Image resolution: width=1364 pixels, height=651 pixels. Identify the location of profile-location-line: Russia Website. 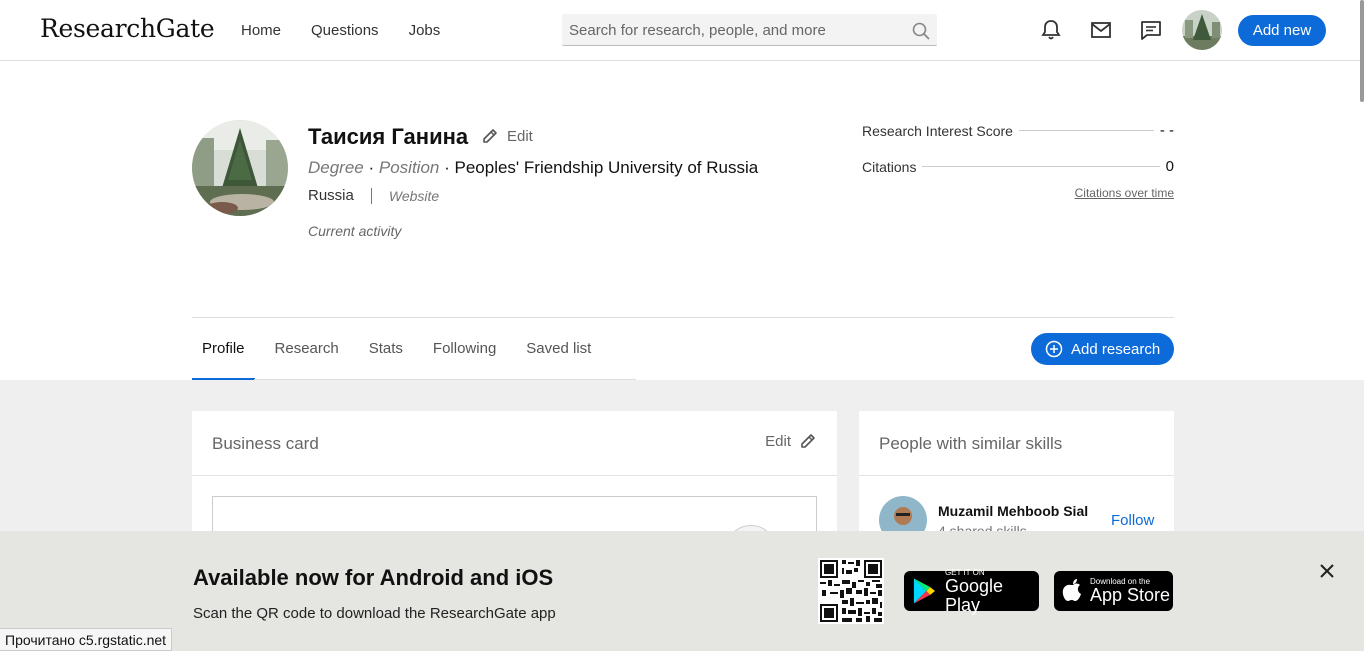
(373, 195).